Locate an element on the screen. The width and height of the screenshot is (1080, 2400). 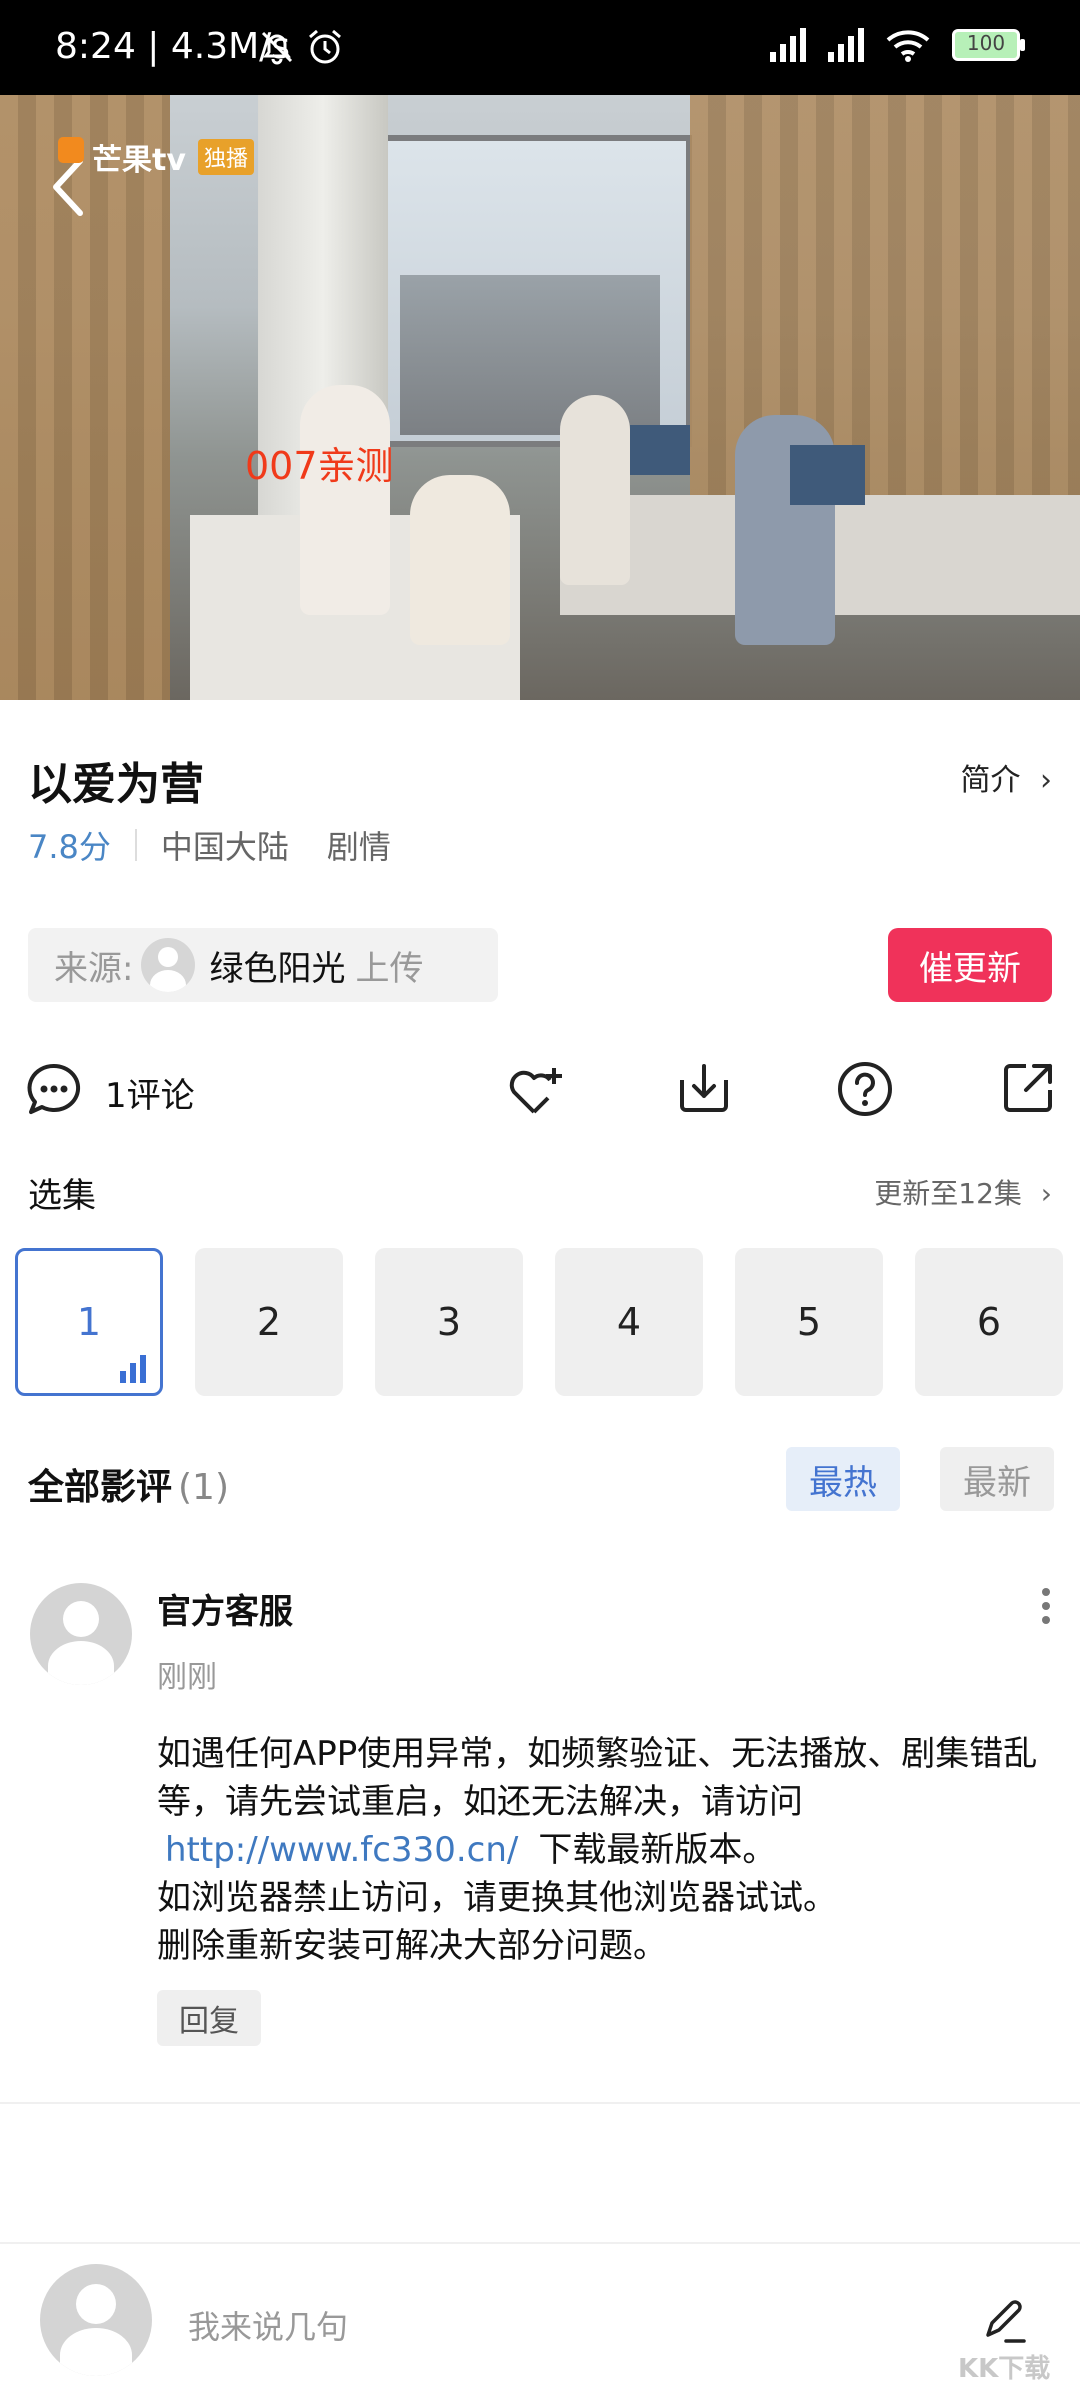
episode-4: 4 is located at coordinates (629, 1322).